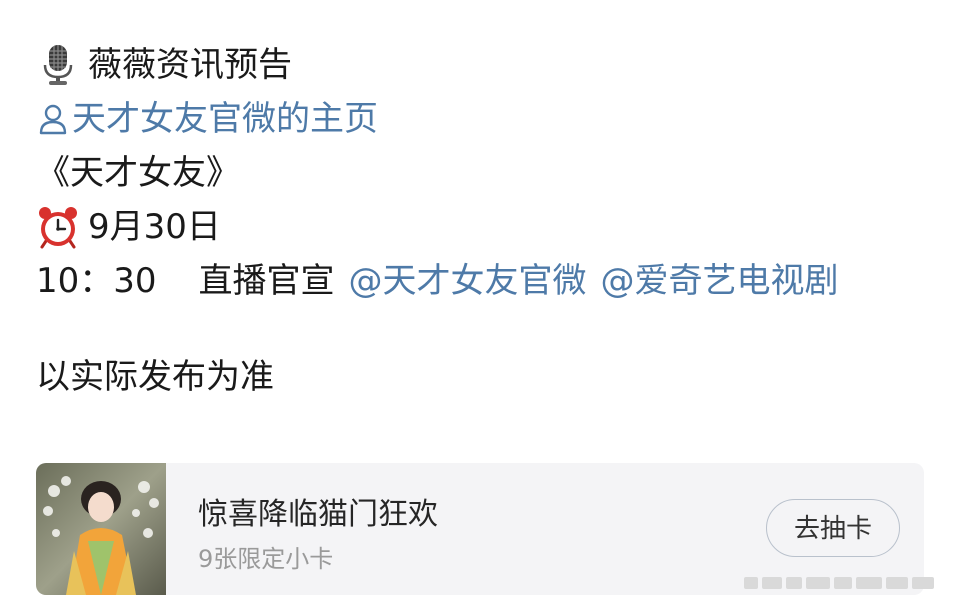 Image resolution: width=960 pixels, height=601 pixels. Describe the element at coordinates (720, 281) in the screenshot. I see `mention-link: @爱奇艺电视剧` at that location.